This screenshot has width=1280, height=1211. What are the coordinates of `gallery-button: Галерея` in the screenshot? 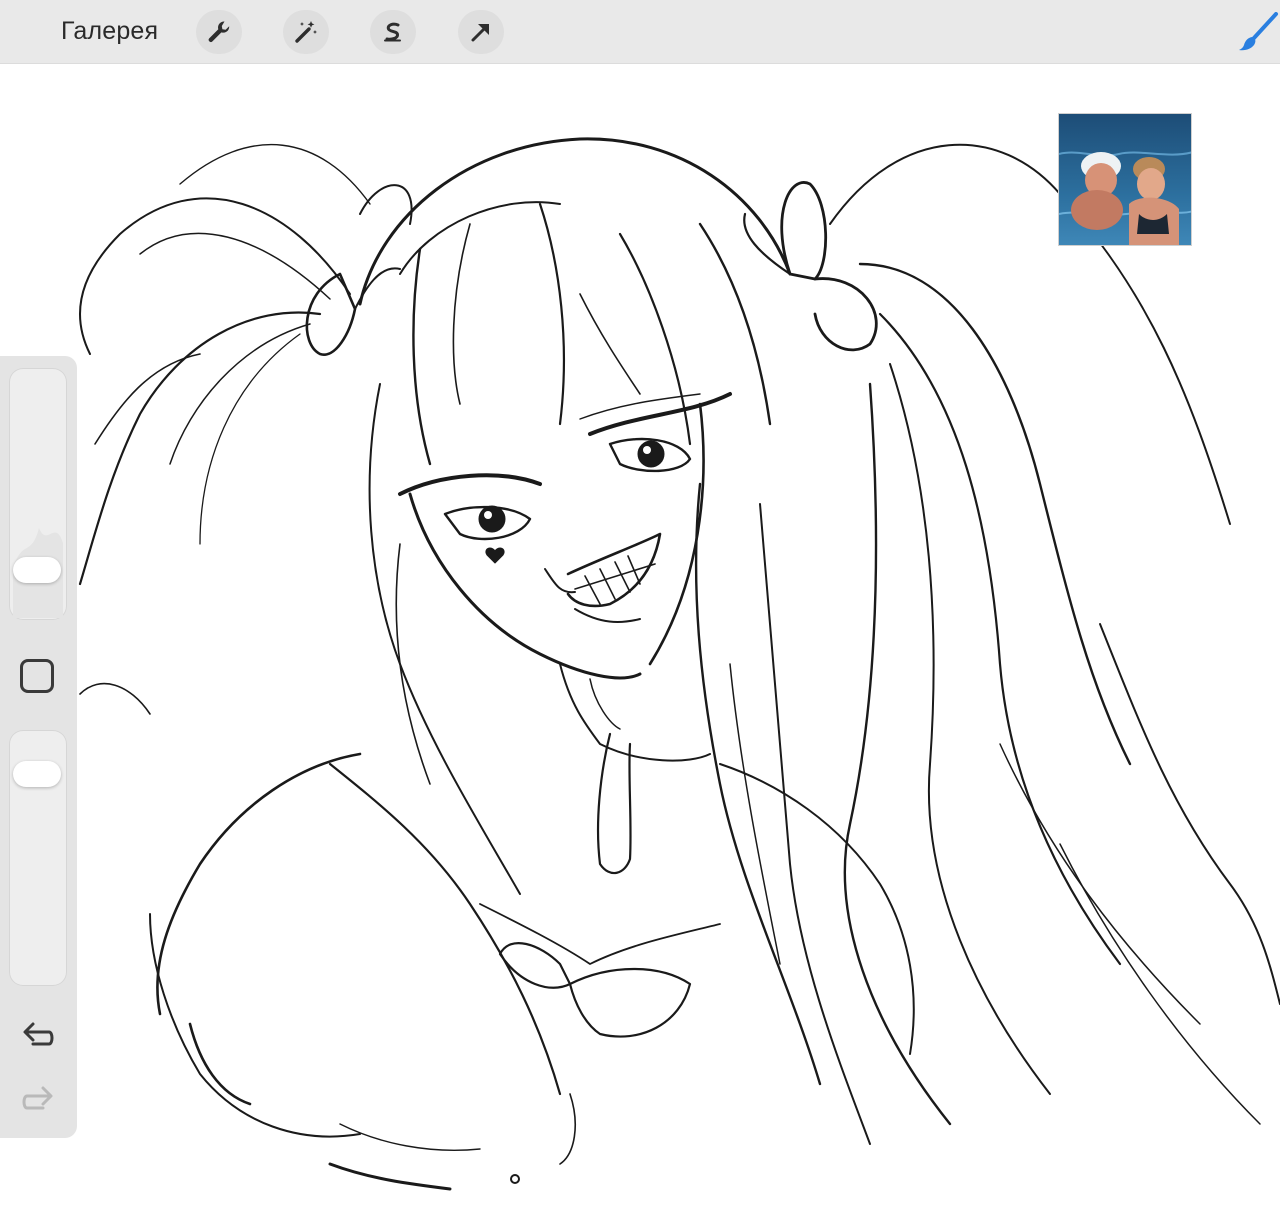 It's located at (109, 31).